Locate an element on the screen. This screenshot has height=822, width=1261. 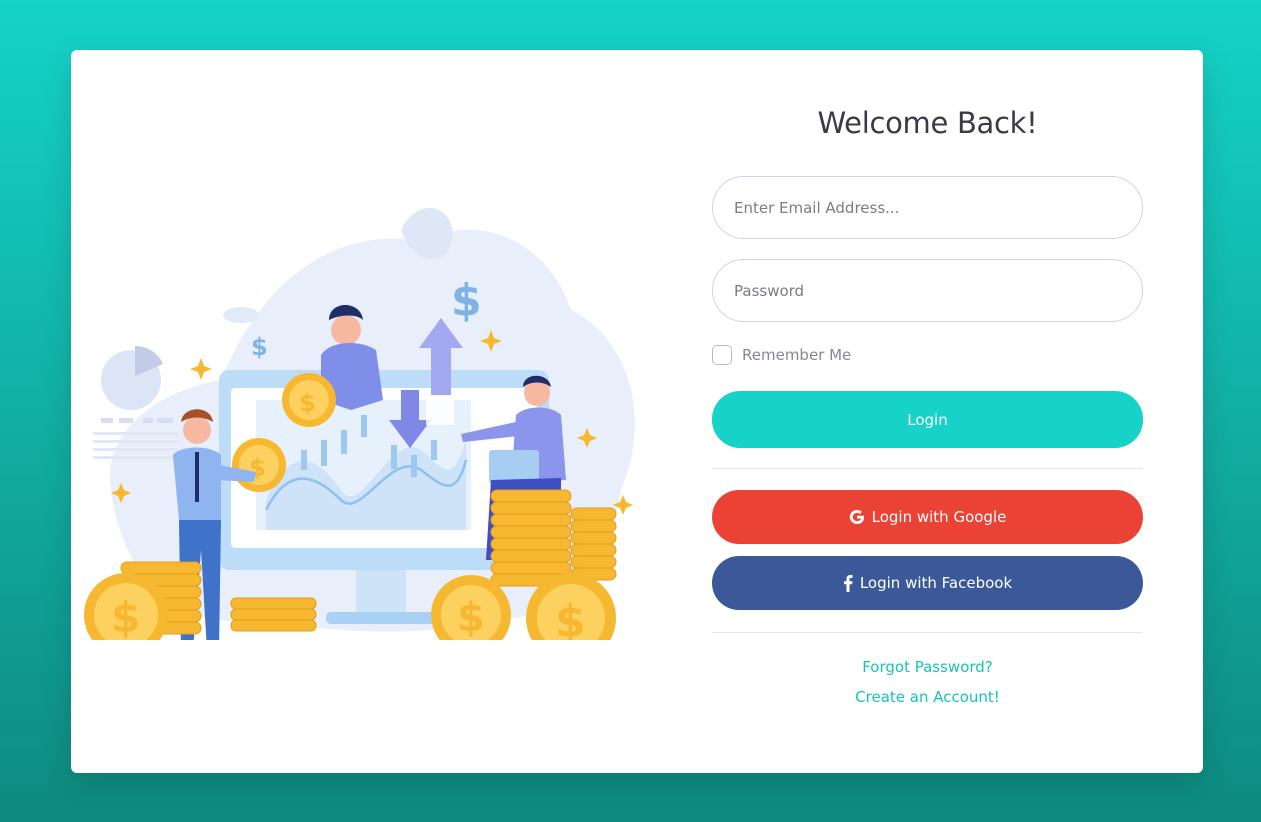
login-button-label: Login is located at coordinates (927, 419).